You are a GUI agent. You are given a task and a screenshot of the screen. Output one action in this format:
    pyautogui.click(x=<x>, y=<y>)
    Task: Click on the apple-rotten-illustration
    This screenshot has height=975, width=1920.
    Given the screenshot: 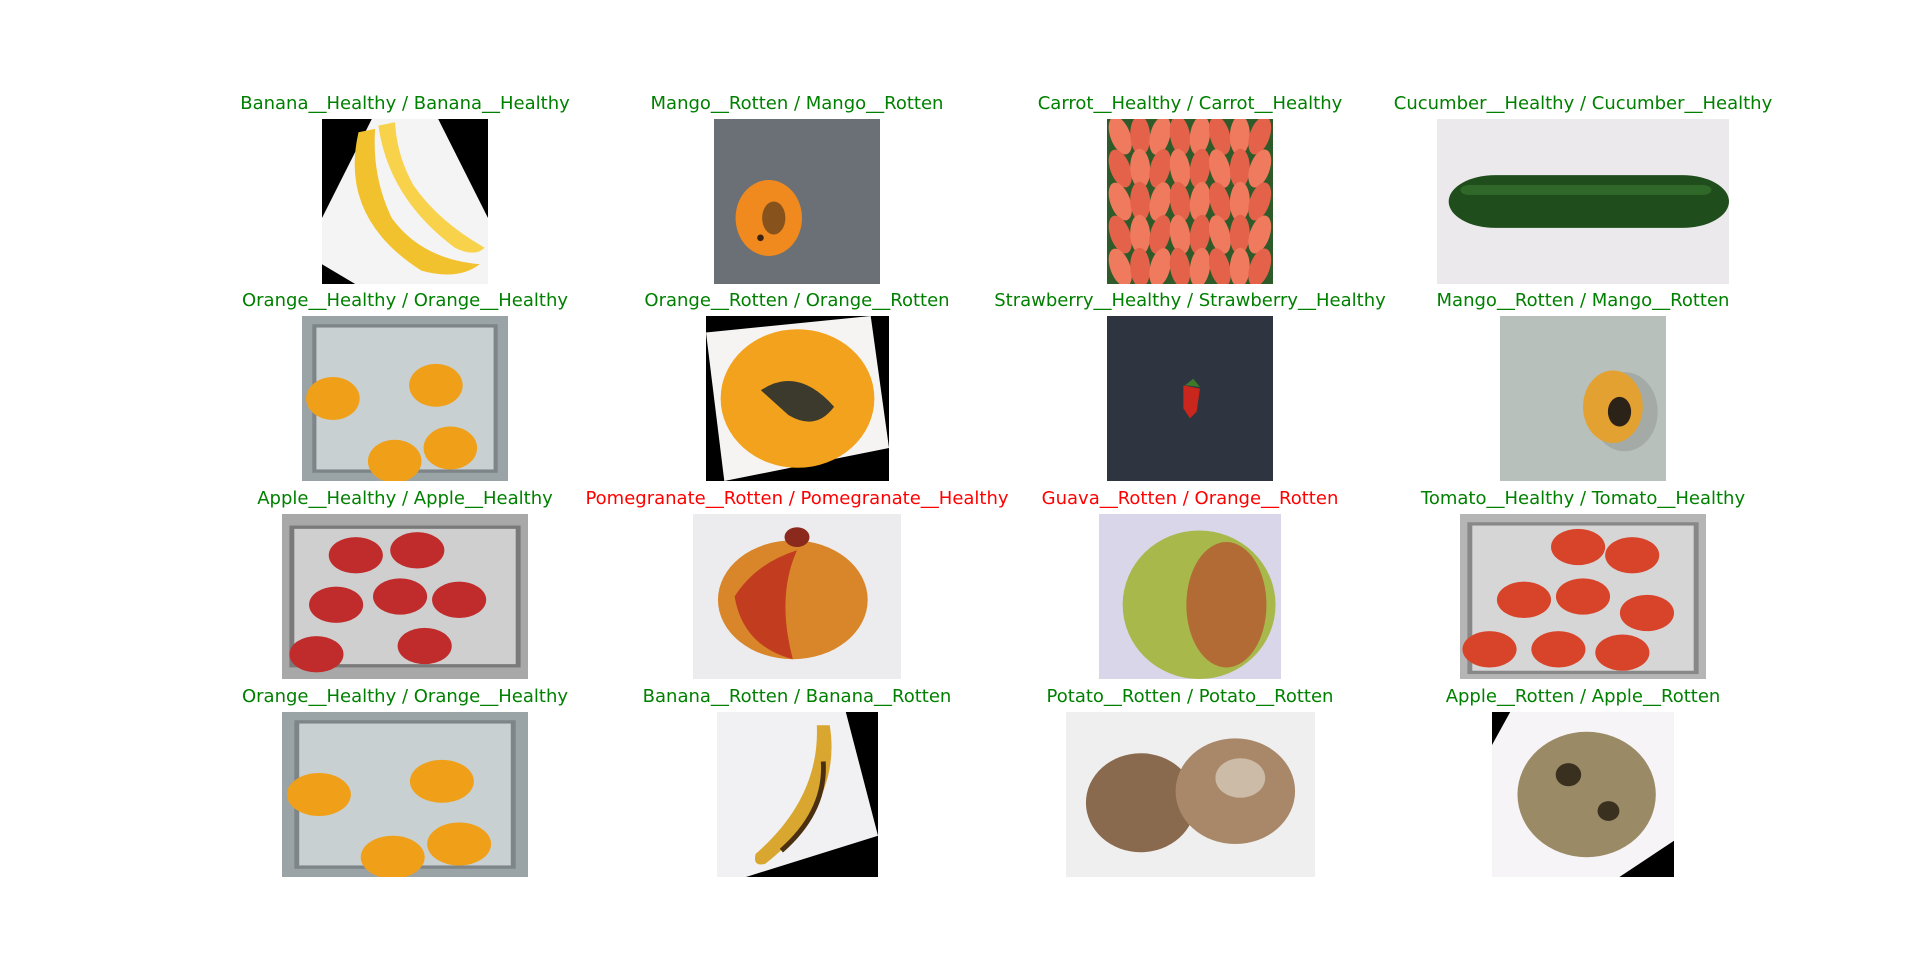 What is the action you would take?
    pyautogui.click(x=1583, y=794)
    